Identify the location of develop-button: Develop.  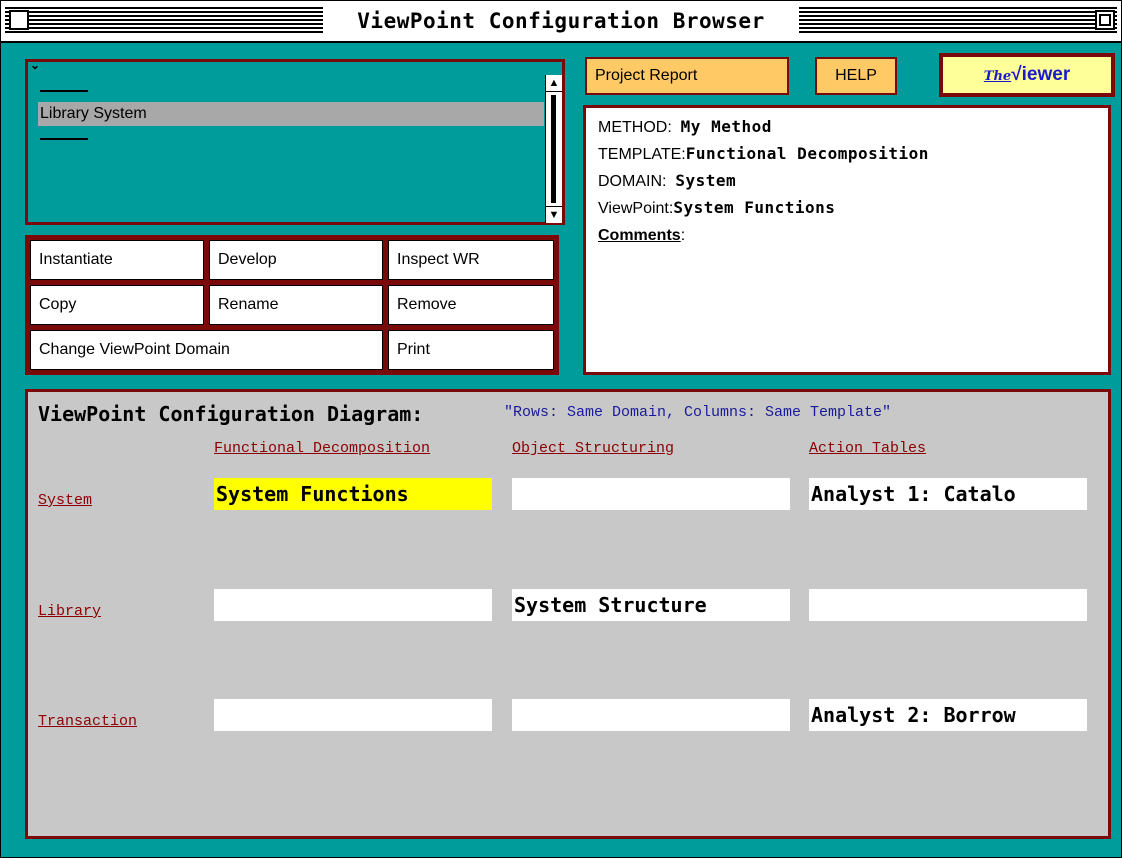
(296, 260).